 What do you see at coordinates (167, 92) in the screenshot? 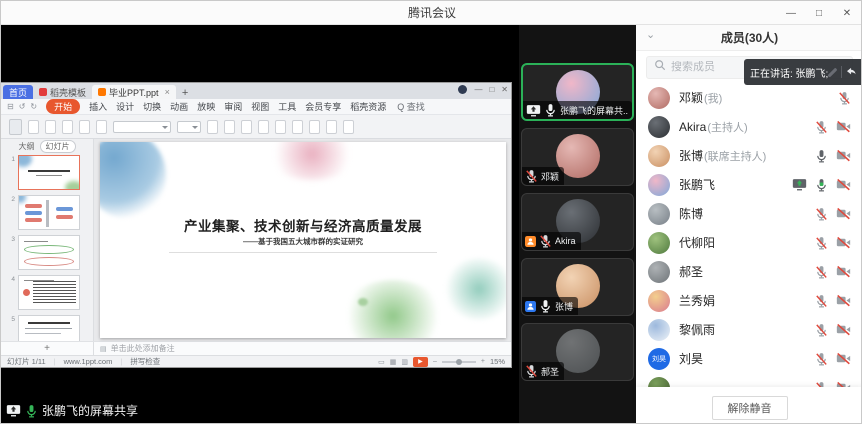
I see `close-tab-icon: ×` at bounding box center [167, 92].